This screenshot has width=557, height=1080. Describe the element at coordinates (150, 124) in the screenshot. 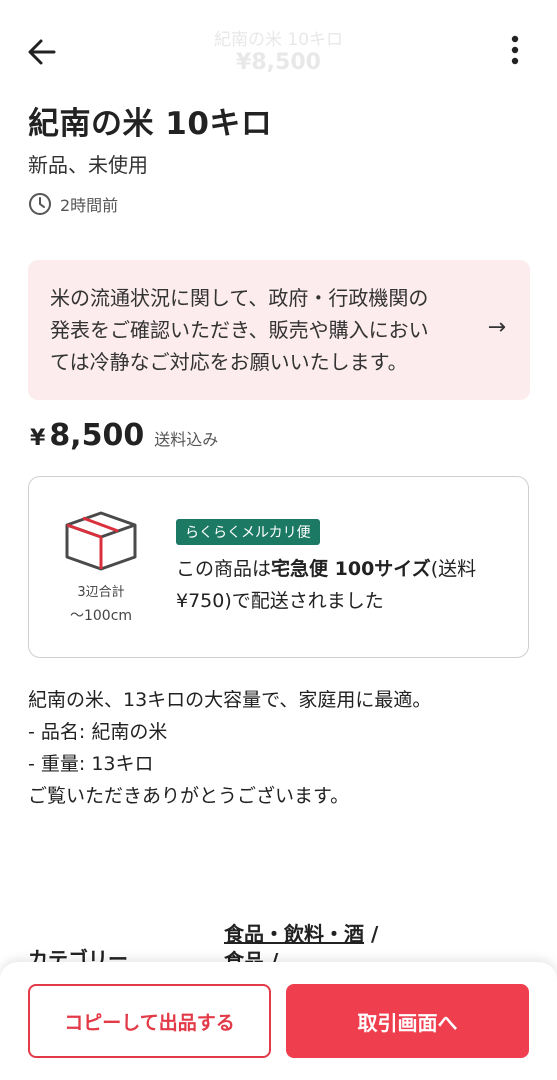

I see `item-title: 紀南の米 10キロ` at that location.